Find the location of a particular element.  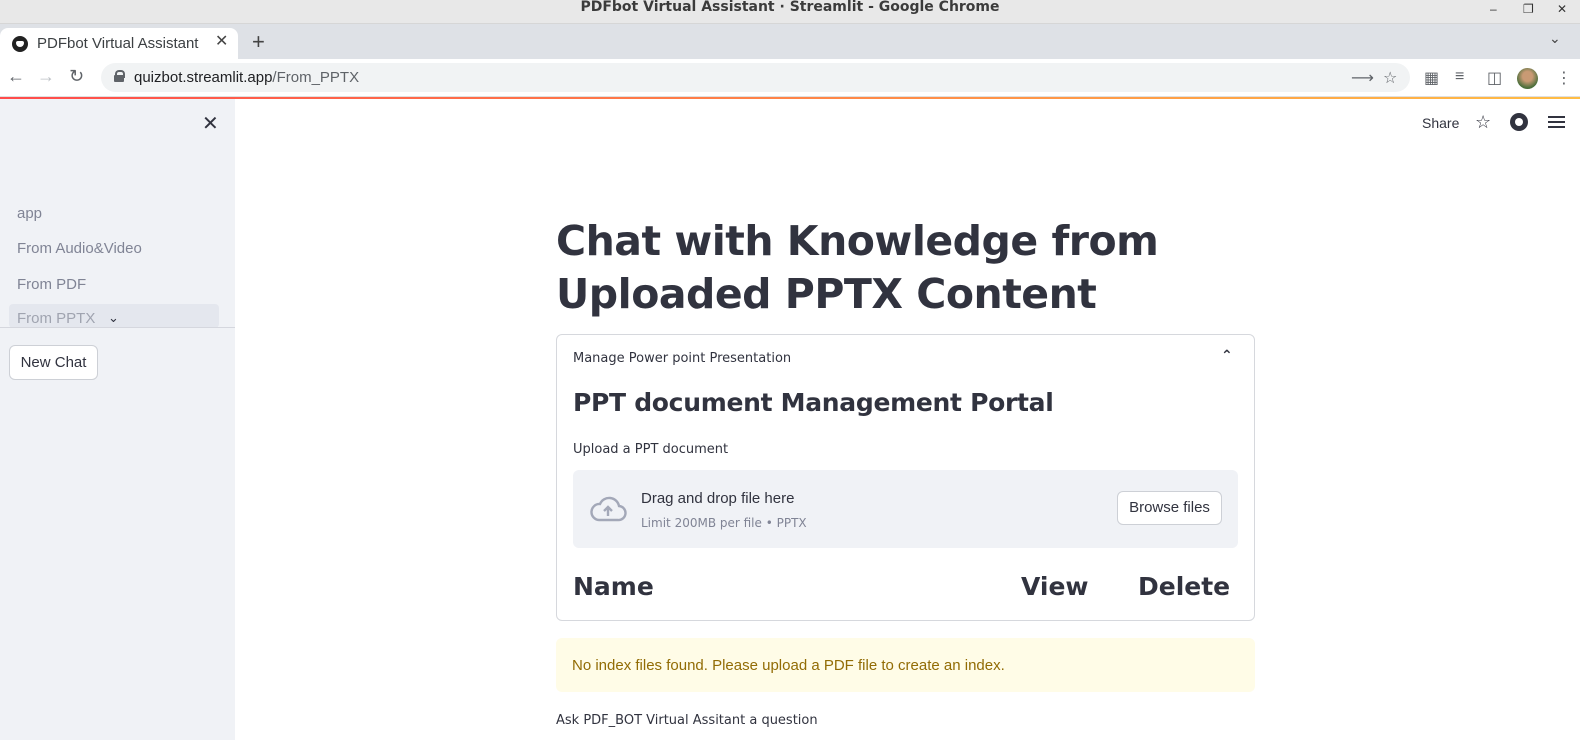

tab-title: PDFbot Virtual Assistant is located at coordinates (118, 43).